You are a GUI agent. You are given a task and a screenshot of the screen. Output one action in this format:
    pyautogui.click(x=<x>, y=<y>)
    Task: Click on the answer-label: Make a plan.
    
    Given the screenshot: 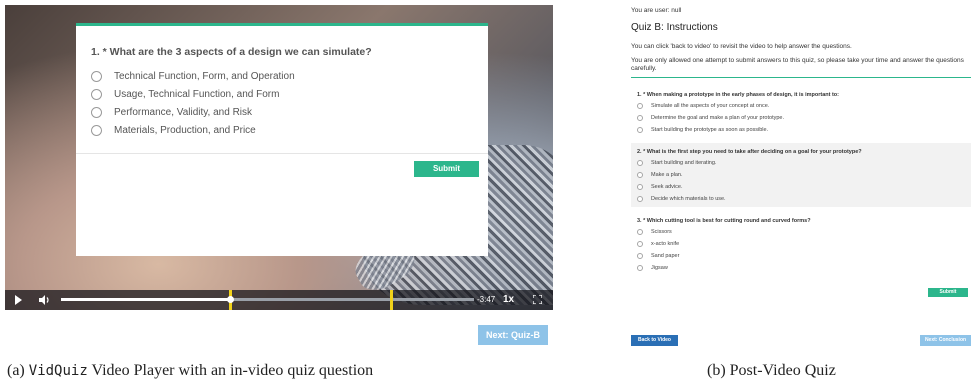 What is the action you would take?
    pyautogui.click(x=667, y=175)
    